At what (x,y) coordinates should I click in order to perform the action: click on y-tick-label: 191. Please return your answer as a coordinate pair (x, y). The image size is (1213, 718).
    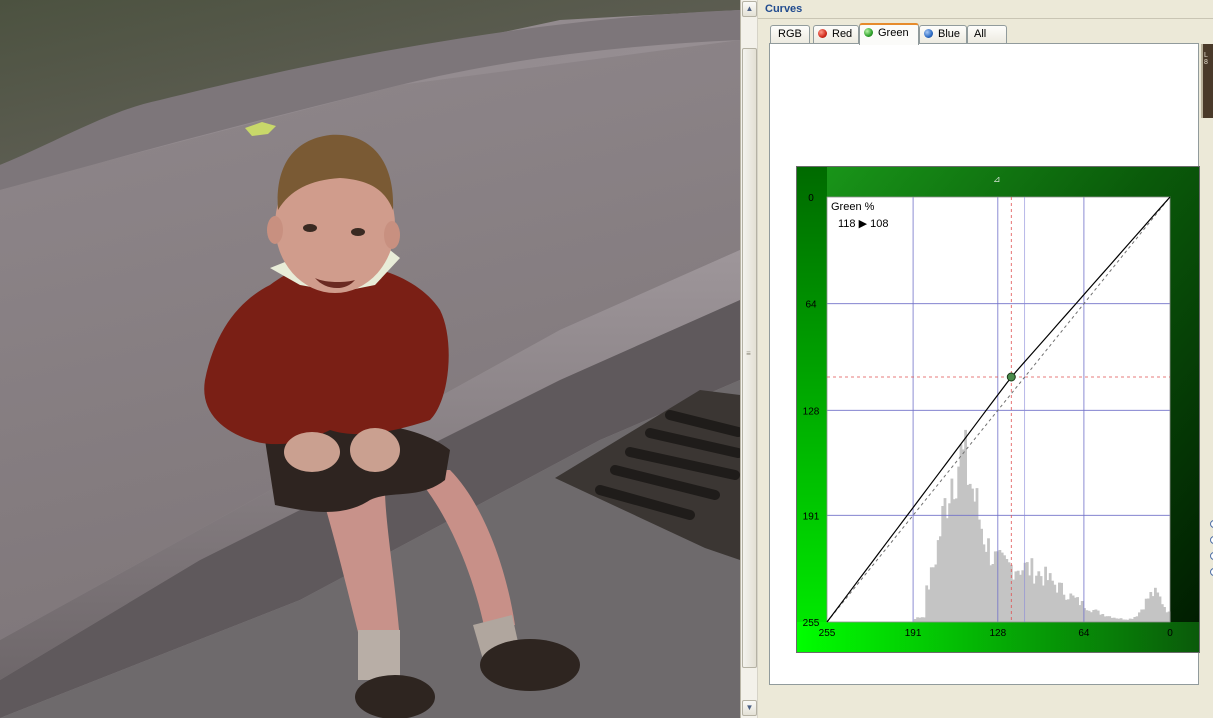
    Looking at the image, I should click on (811, 516).